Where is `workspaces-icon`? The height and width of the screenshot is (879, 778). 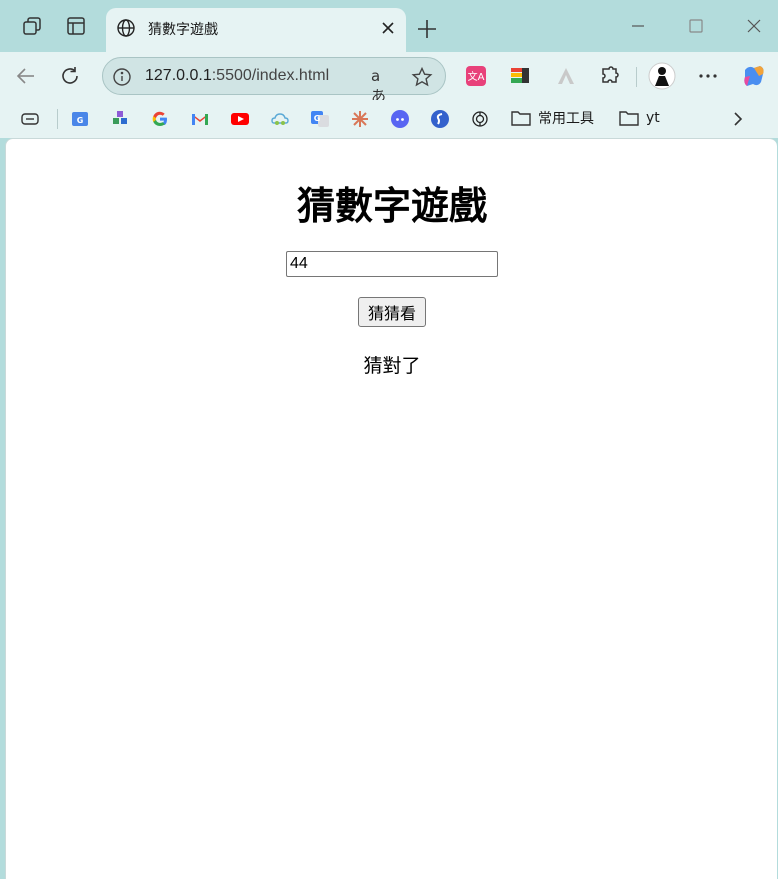 workspaces-icon is located at coordinates (32, 26).